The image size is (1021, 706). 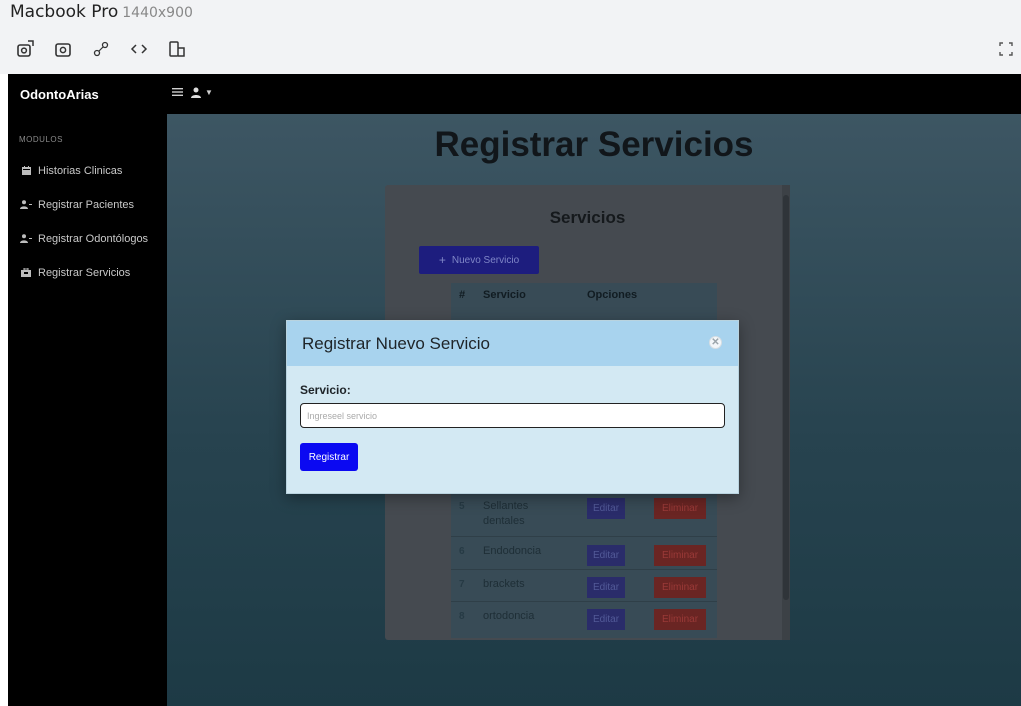 I want to click on page-title: Registrar Servicios, so click(x=594, y=144).